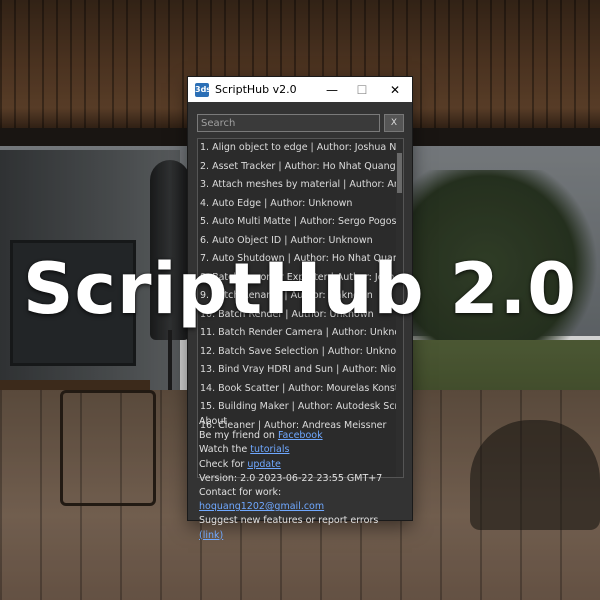 This screenshot has width=600, height=600. Describe the element at coordinates (269, 449) in the screenshot. I see `tutorials-link: tutorials` at that location.